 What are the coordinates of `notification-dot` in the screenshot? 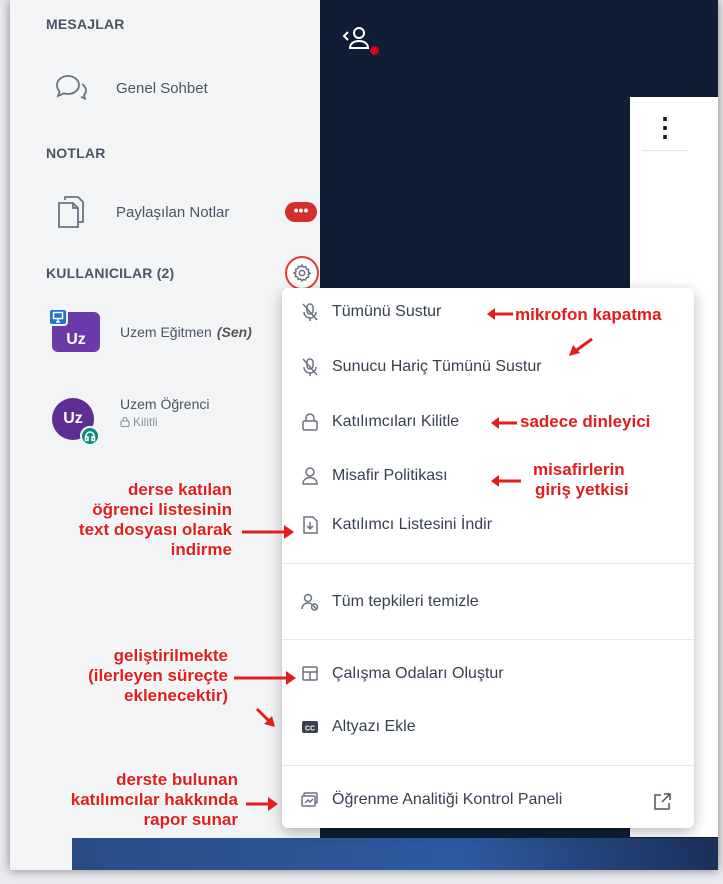 It's located at (374, 50).